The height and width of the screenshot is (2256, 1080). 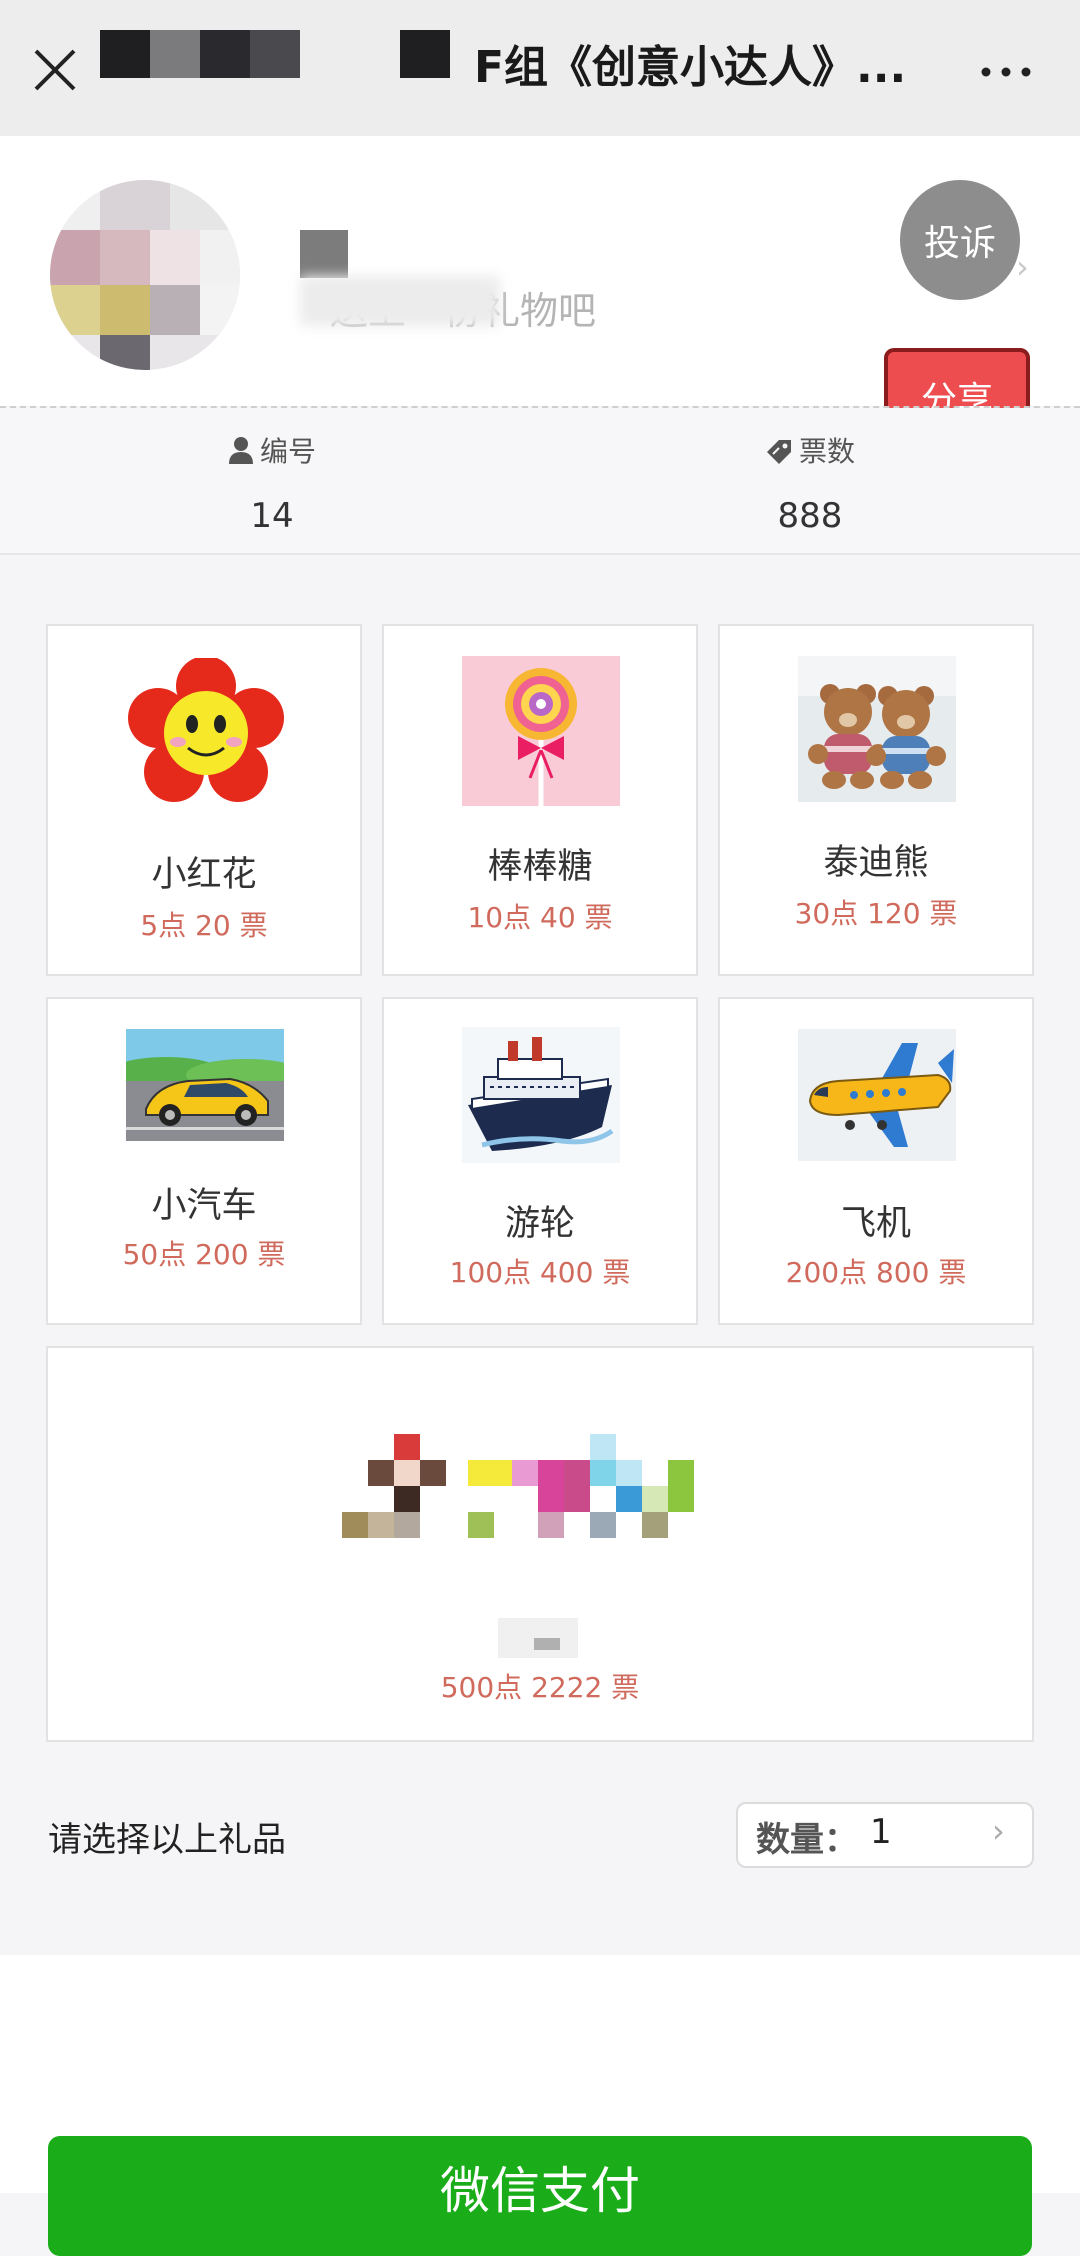 I want to click on gift-price: 30点 120 票, so click(x=876, y=913).